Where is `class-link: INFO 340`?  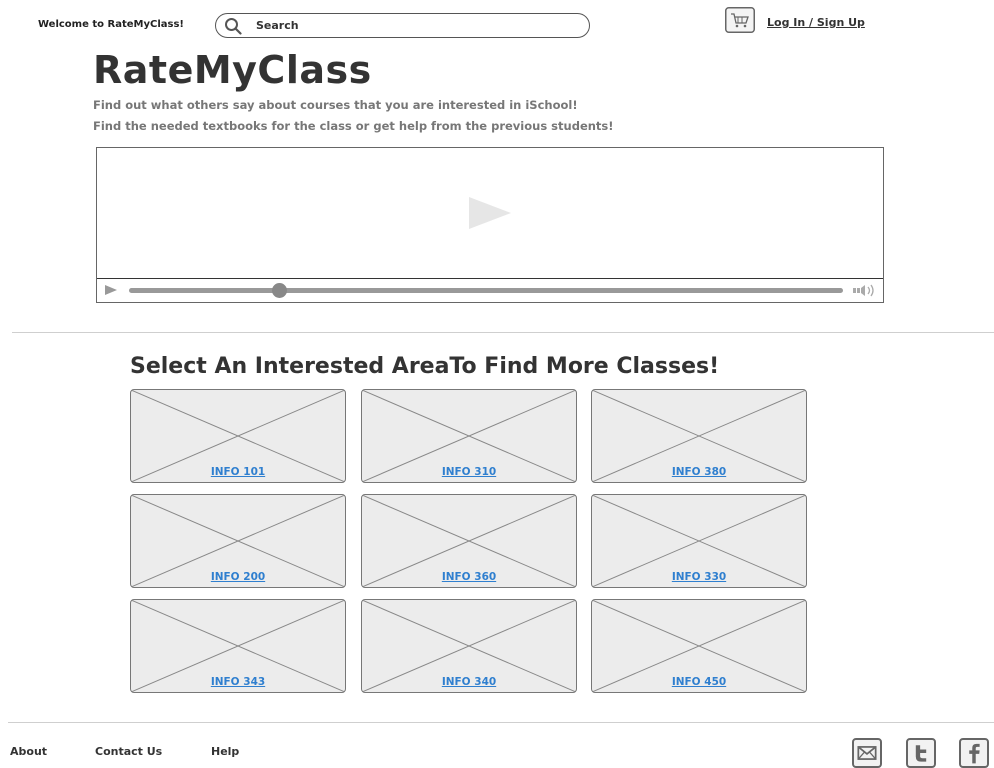 class-link: INFO 340 is located at coordinates (469, 682).